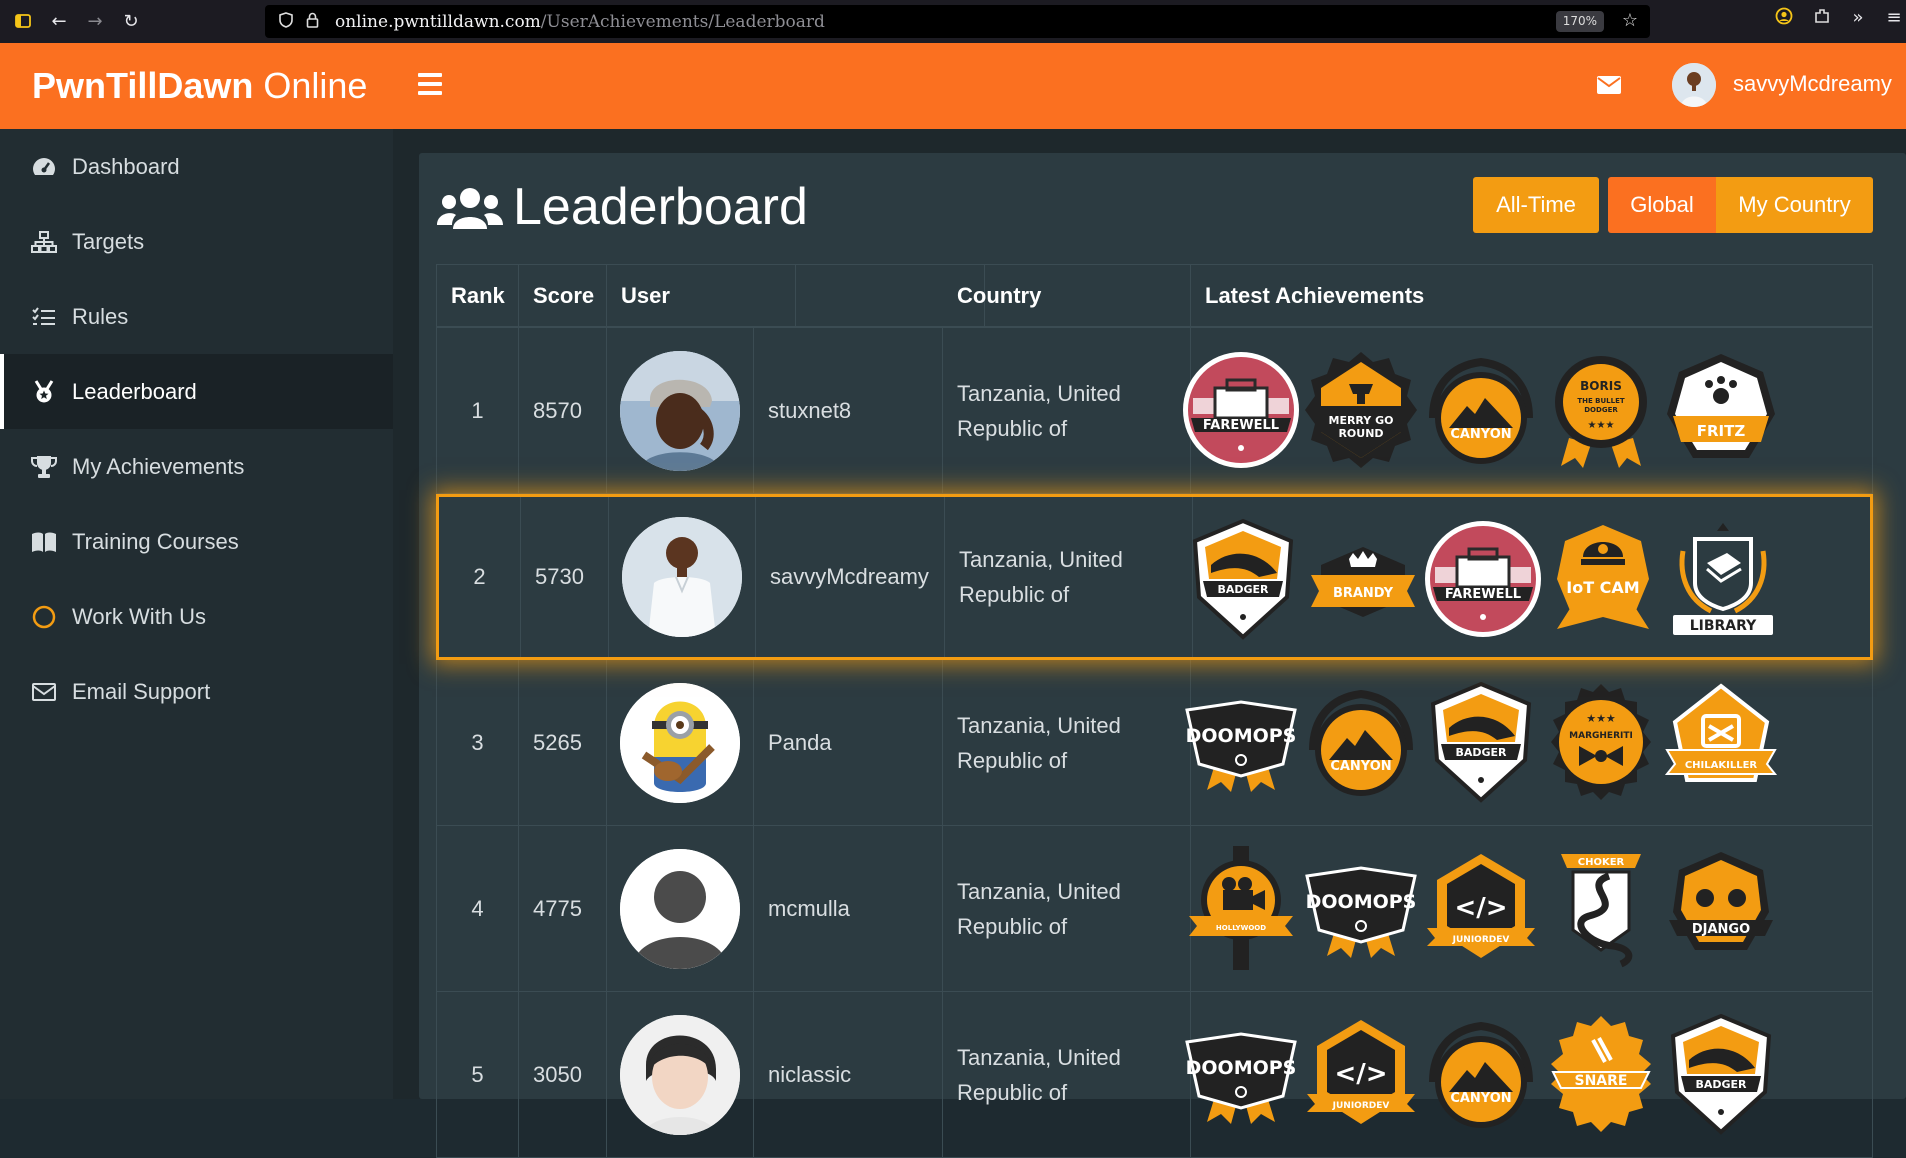 Image resolution: width=1906 pixels, height=1158 pixels. I want to click on svg-text: BADGER, so click(1481, 752).